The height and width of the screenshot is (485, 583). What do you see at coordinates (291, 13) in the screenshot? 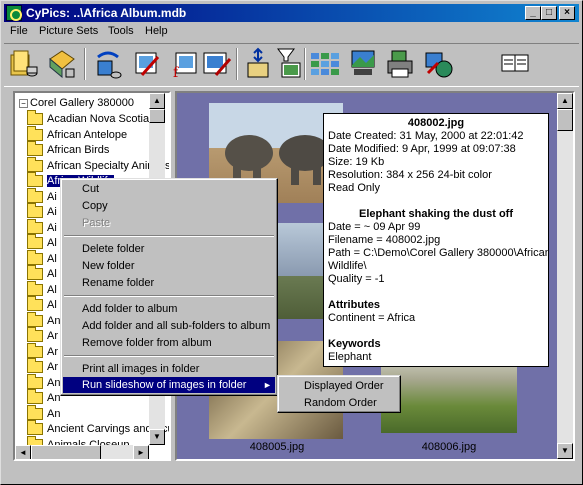
I see `title-bar: CyPics: ..\Africa Album.mdb _ □ ×` at bounding box center [291, 13].